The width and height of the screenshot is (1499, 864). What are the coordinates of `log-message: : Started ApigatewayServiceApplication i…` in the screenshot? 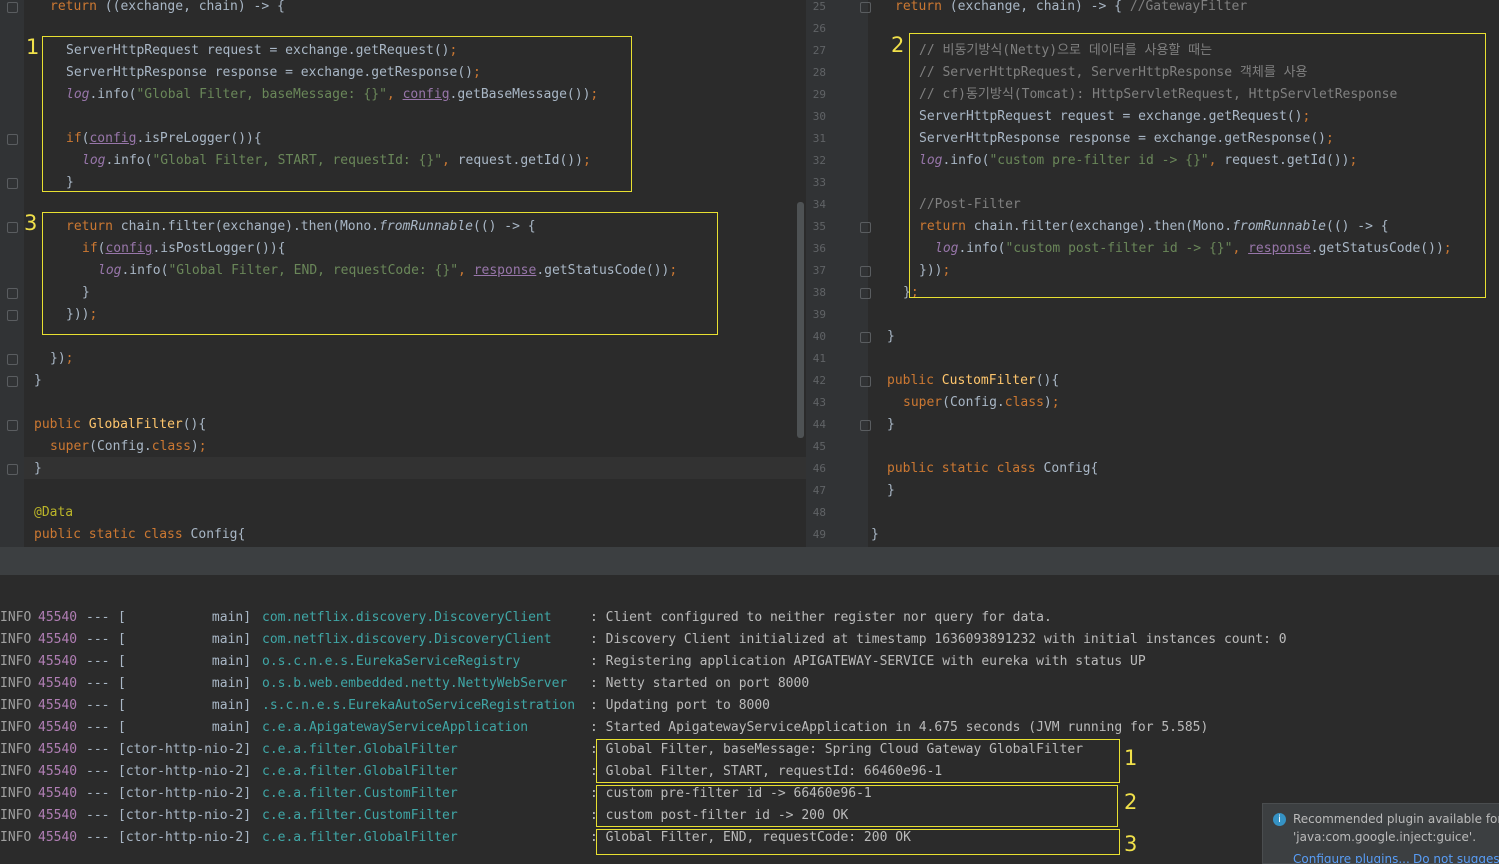 It's located at (899, 727).